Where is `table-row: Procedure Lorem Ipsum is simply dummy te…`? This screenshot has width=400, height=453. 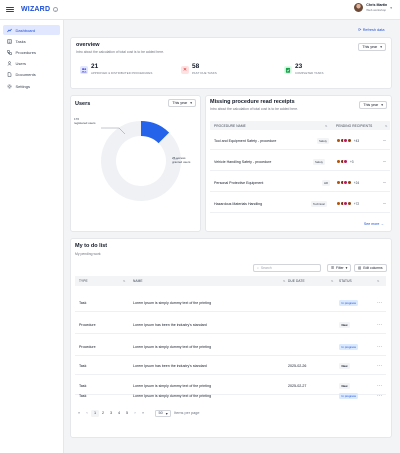
table-row: Procedure Lorem Ipsum is simply dummy te… is located at coordinates (230, 347).